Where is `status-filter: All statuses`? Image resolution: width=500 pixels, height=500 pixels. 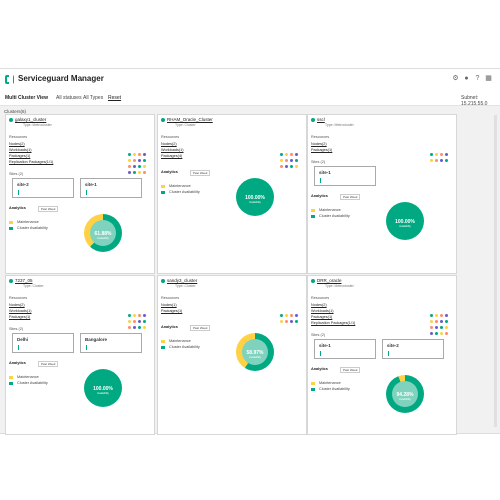 status-filter: All statuses is located at coordinates (69, 98).